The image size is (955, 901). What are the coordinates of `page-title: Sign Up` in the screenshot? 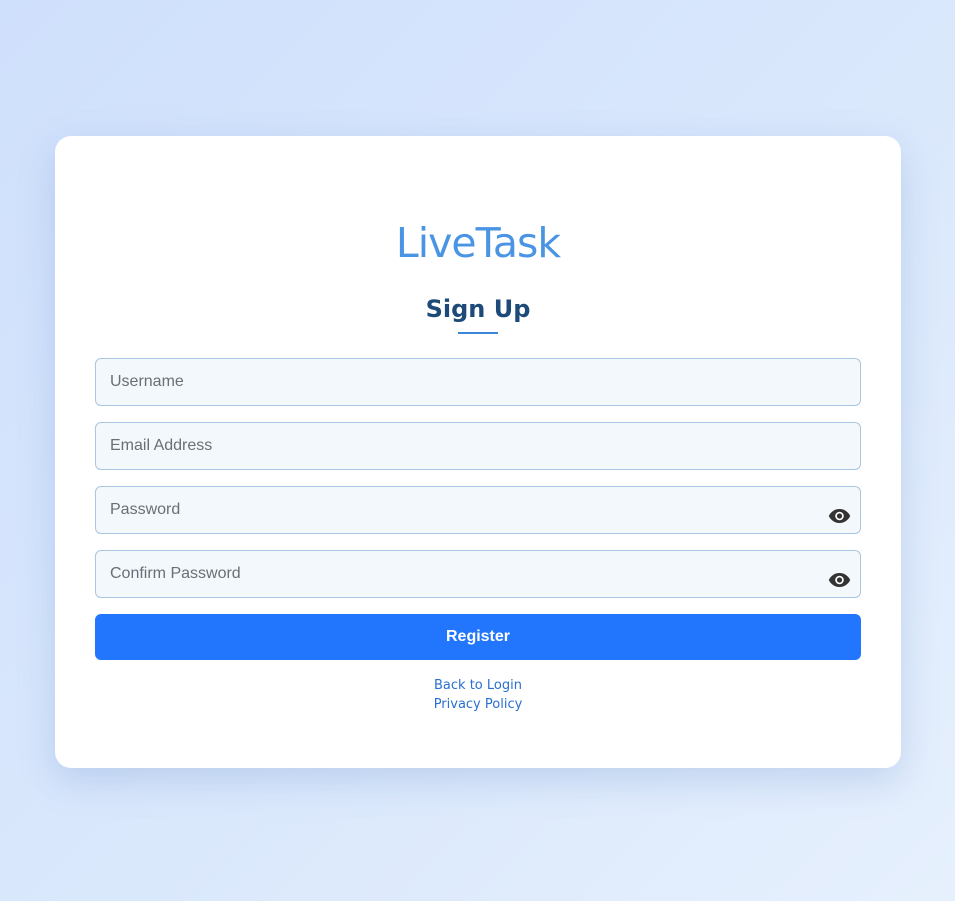 It's located at (478, 309).